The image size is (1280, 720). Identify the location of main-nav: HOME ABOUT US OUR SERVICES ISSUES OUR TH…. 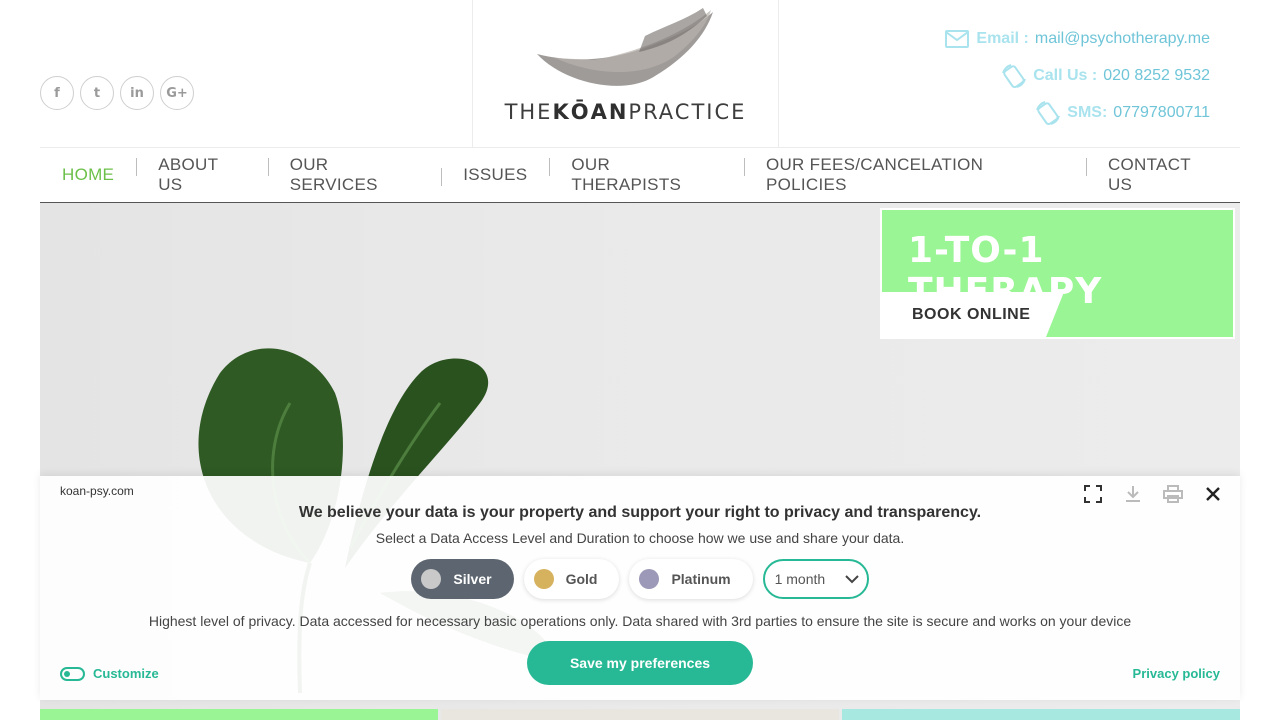
(640, 175).